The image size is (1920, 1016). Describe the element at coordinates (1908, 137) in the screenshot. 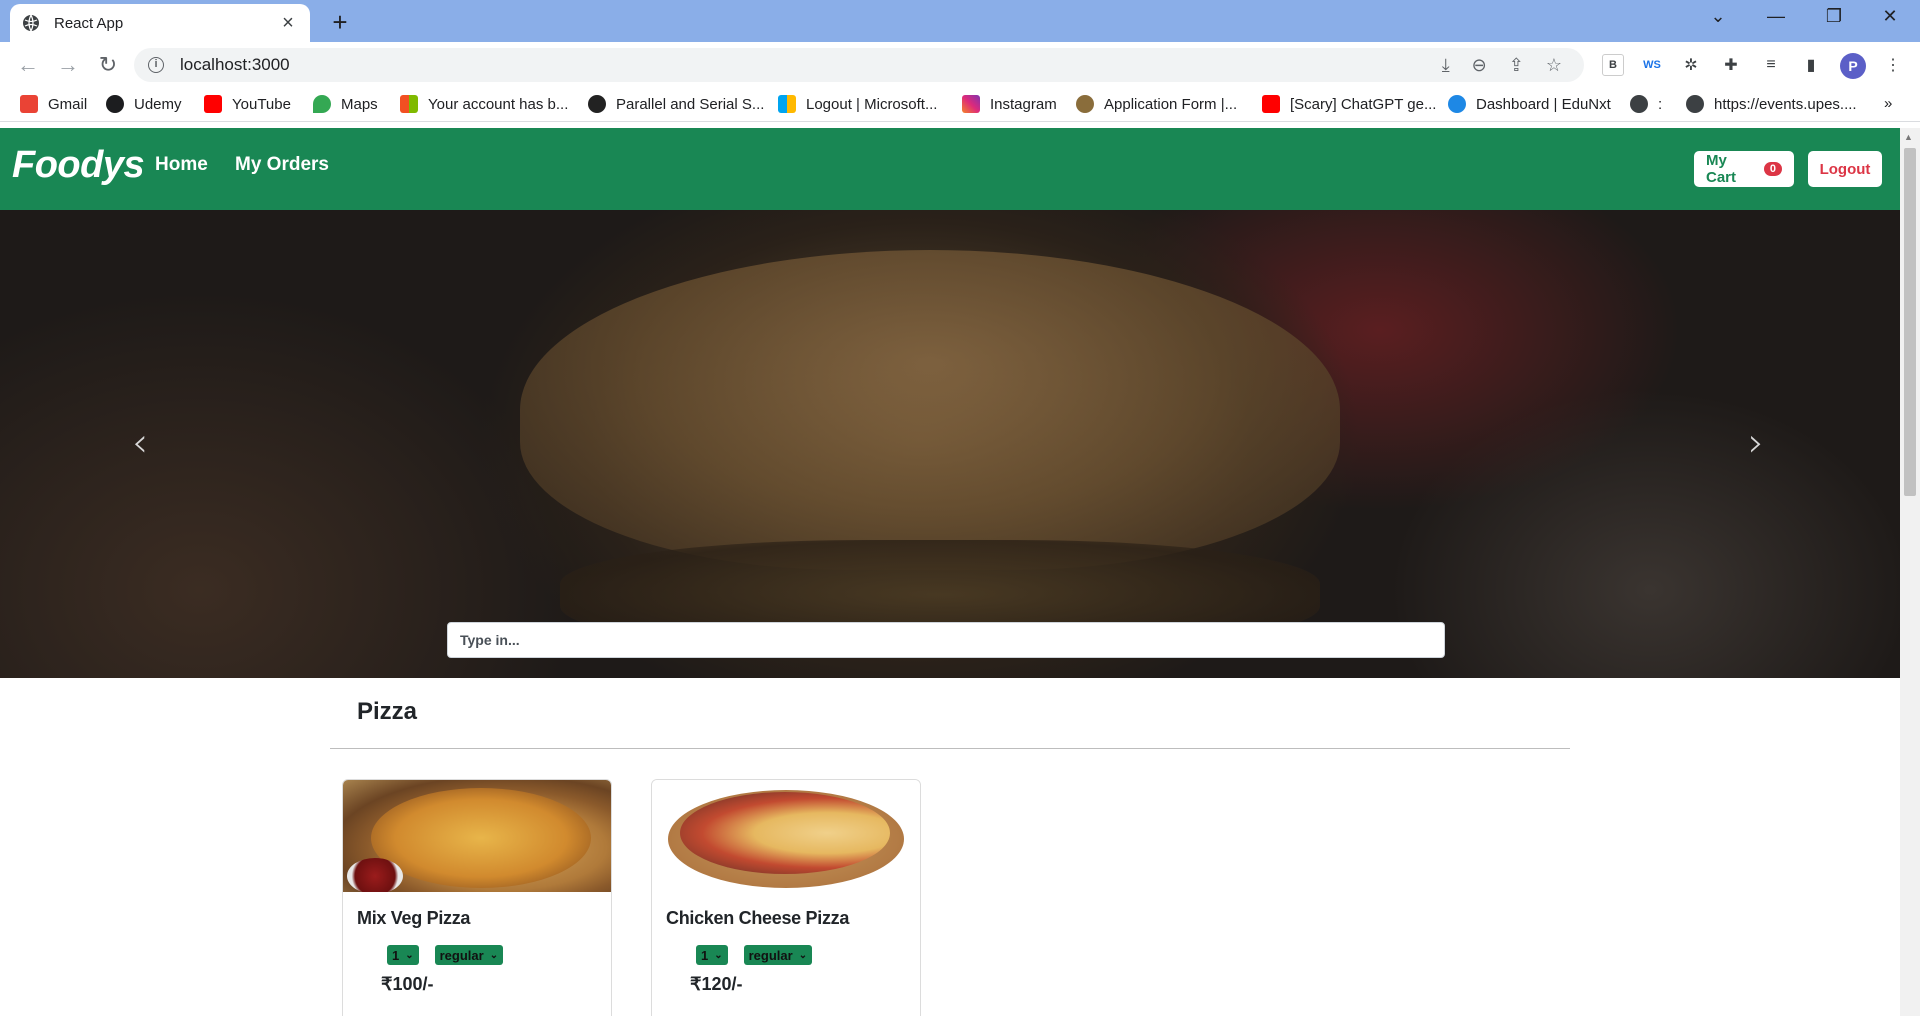

I see `scroll-up-icon: ▲` at that location.